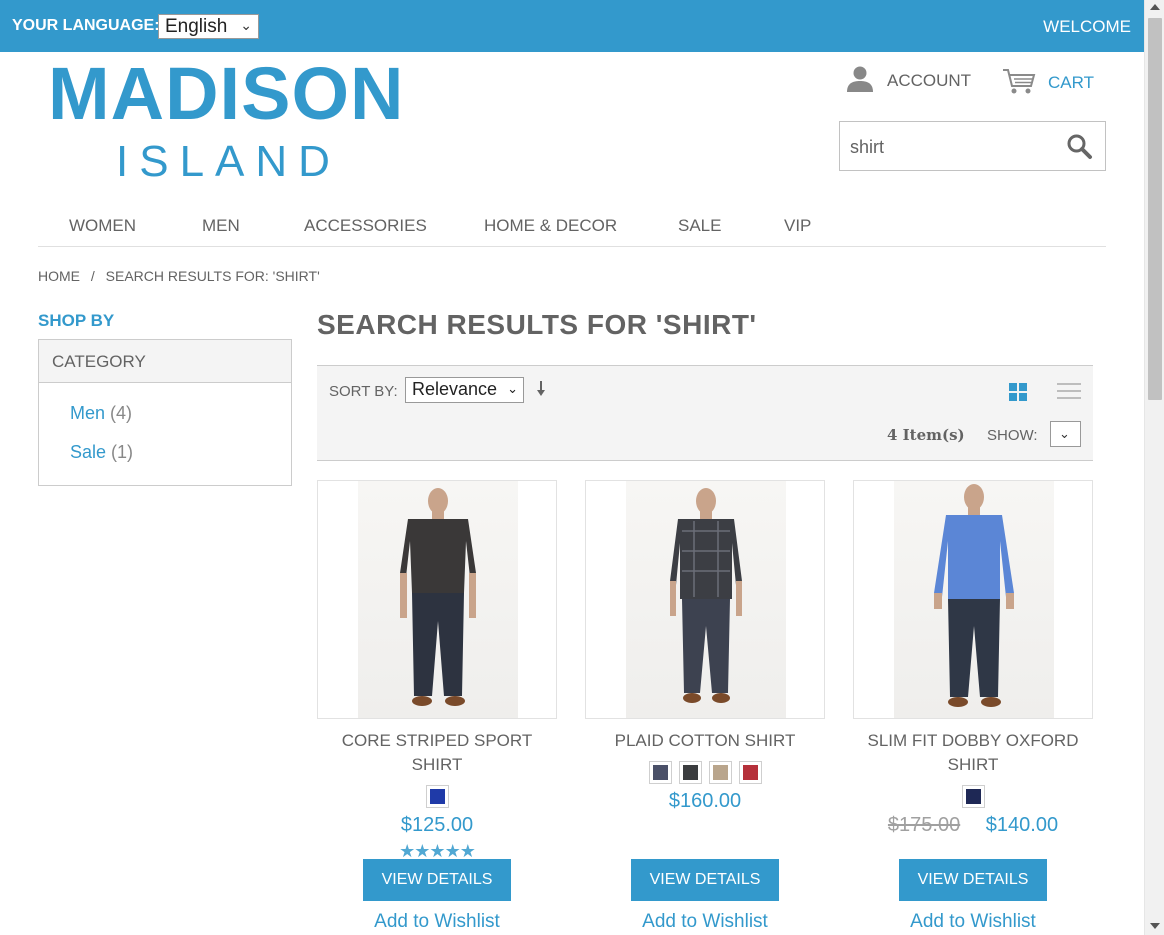 This screenshot has height=935, width=1164. Describe the element at coordinates (699, 226) in the screenshot. I see `nav-item-sale: SALE` at that location.